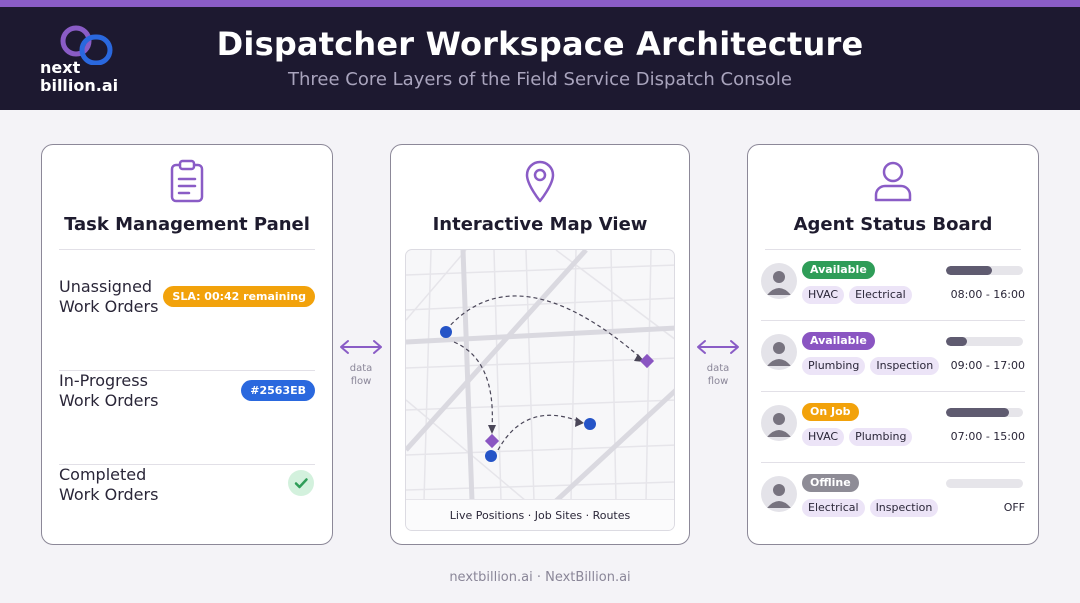  What do you see at coordinates (109, 484) in the screenshot?
I see `task-row-label: Completed Work Orders` at bounding box center [109, 484].